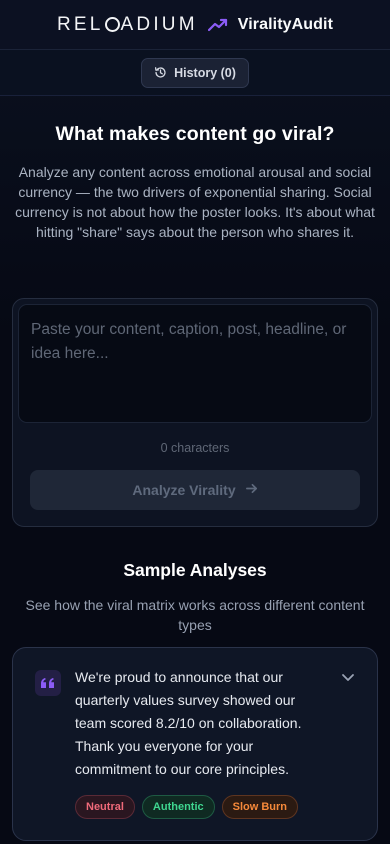 The height and width of the screenshot is (844, 390). I want to click on analyze-virality-button: Analyze Virality, so click(195, 490).